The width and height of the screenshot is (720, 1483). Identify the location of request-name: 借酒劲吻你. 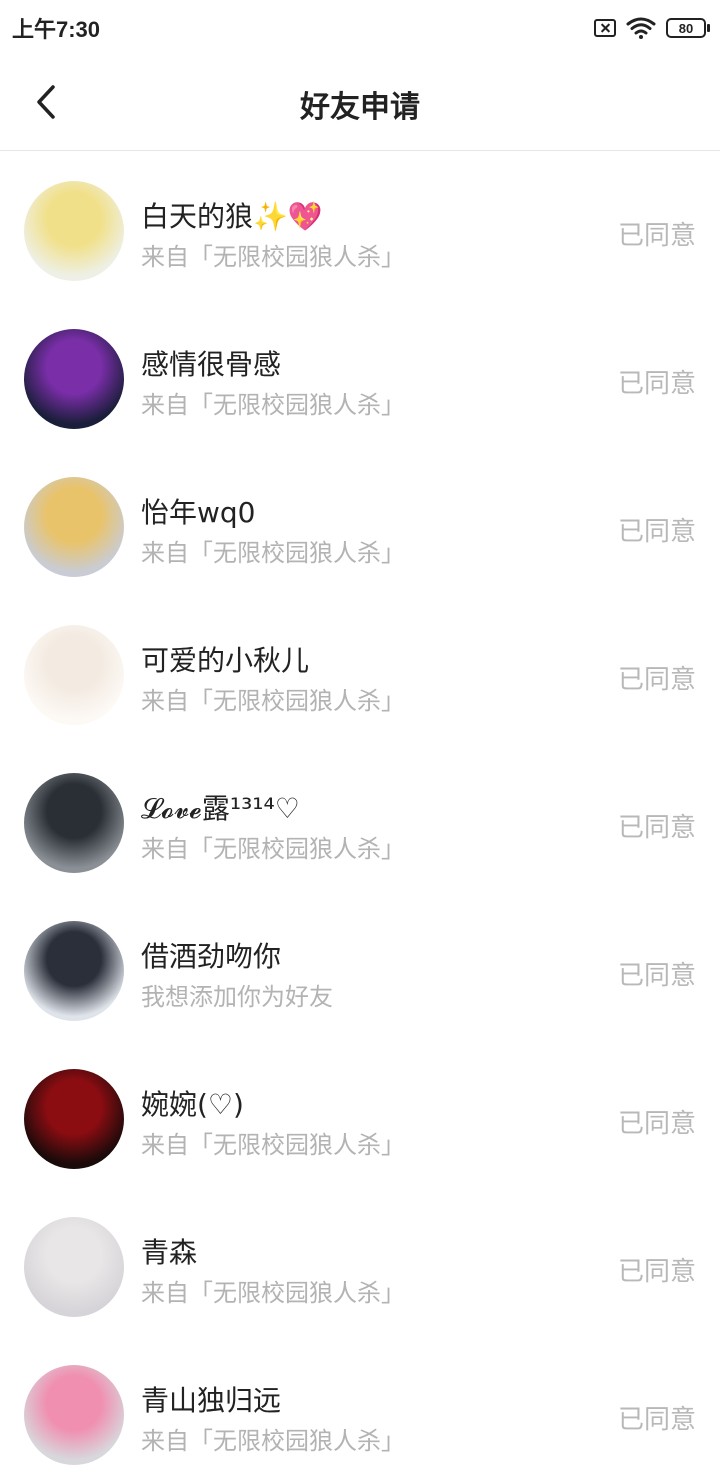
(211, 956).